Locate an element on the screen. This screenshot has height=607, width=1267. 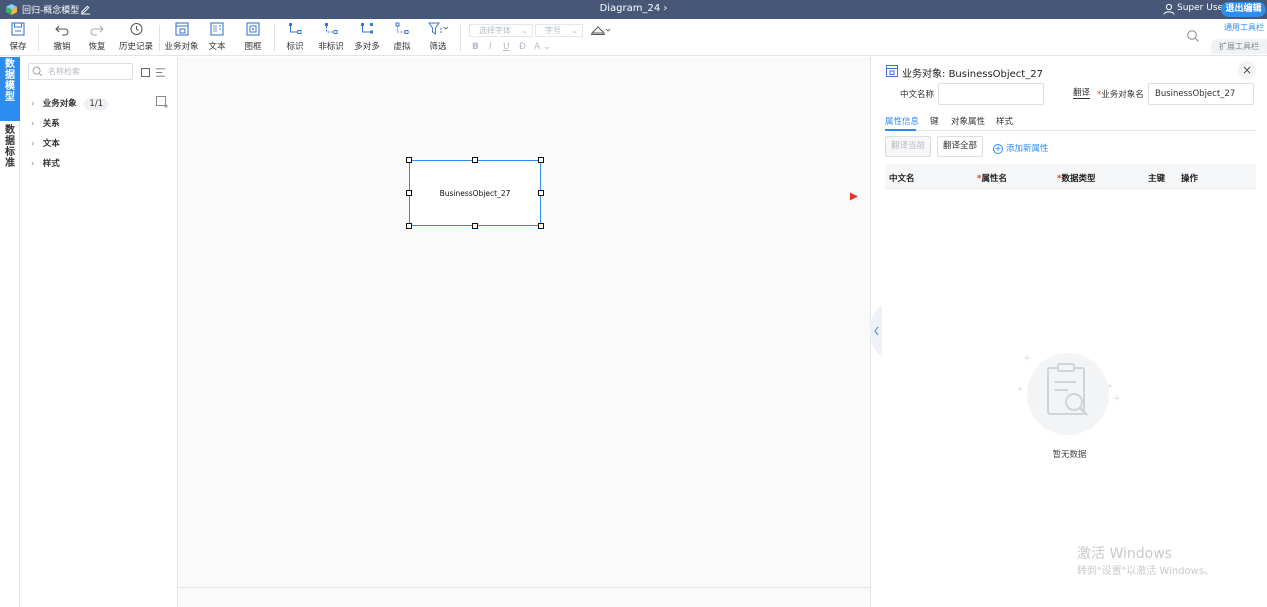
font-size-select: 字号 ⌄ is located at coordinates (559, 30).